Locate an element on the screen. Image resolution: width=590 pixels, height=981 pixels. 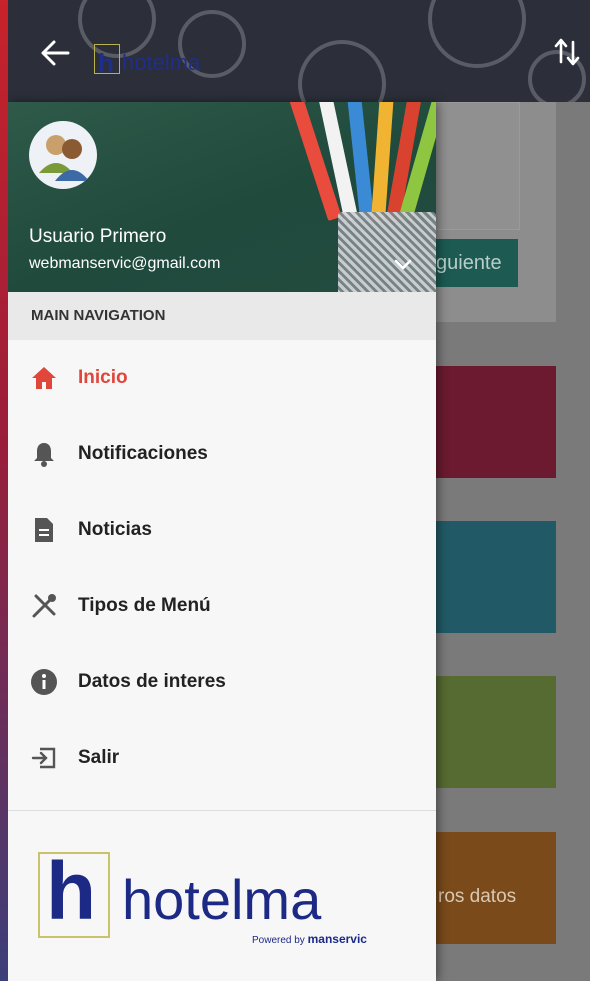
logo-box: h is located at coordinates (107, 61).